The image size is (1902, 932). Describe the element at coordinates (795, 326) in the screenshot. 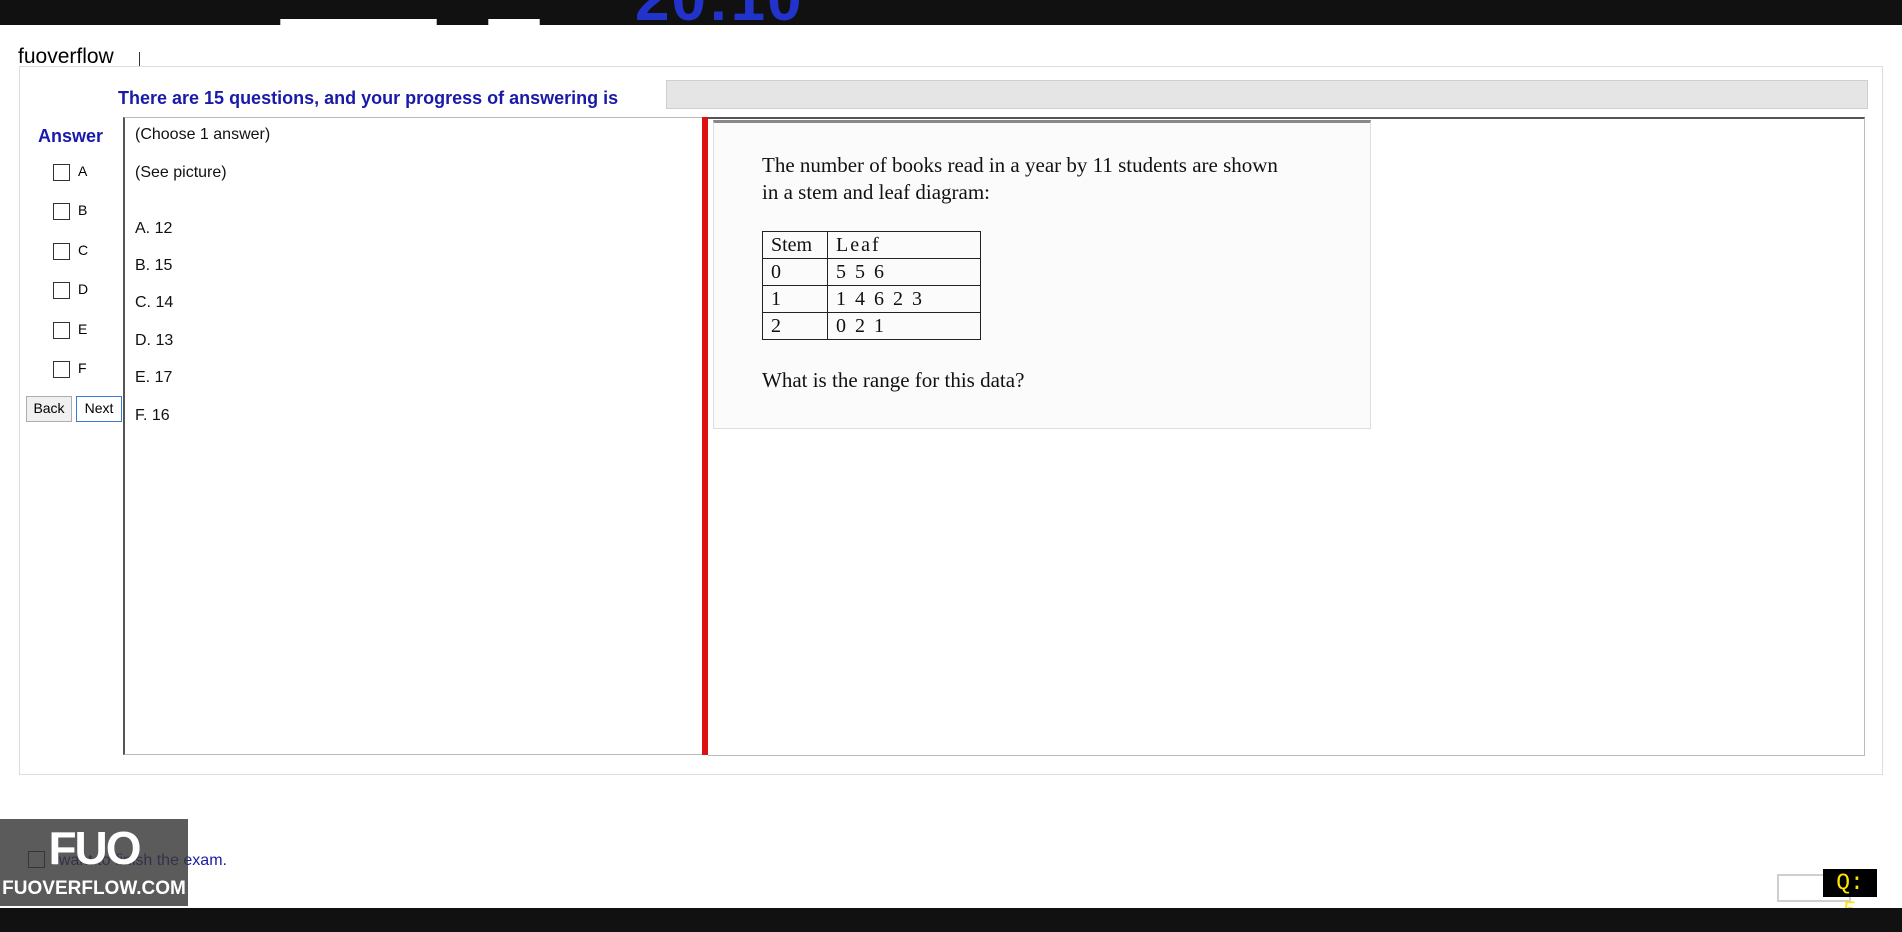

I see `table-cell: 2` at that location.